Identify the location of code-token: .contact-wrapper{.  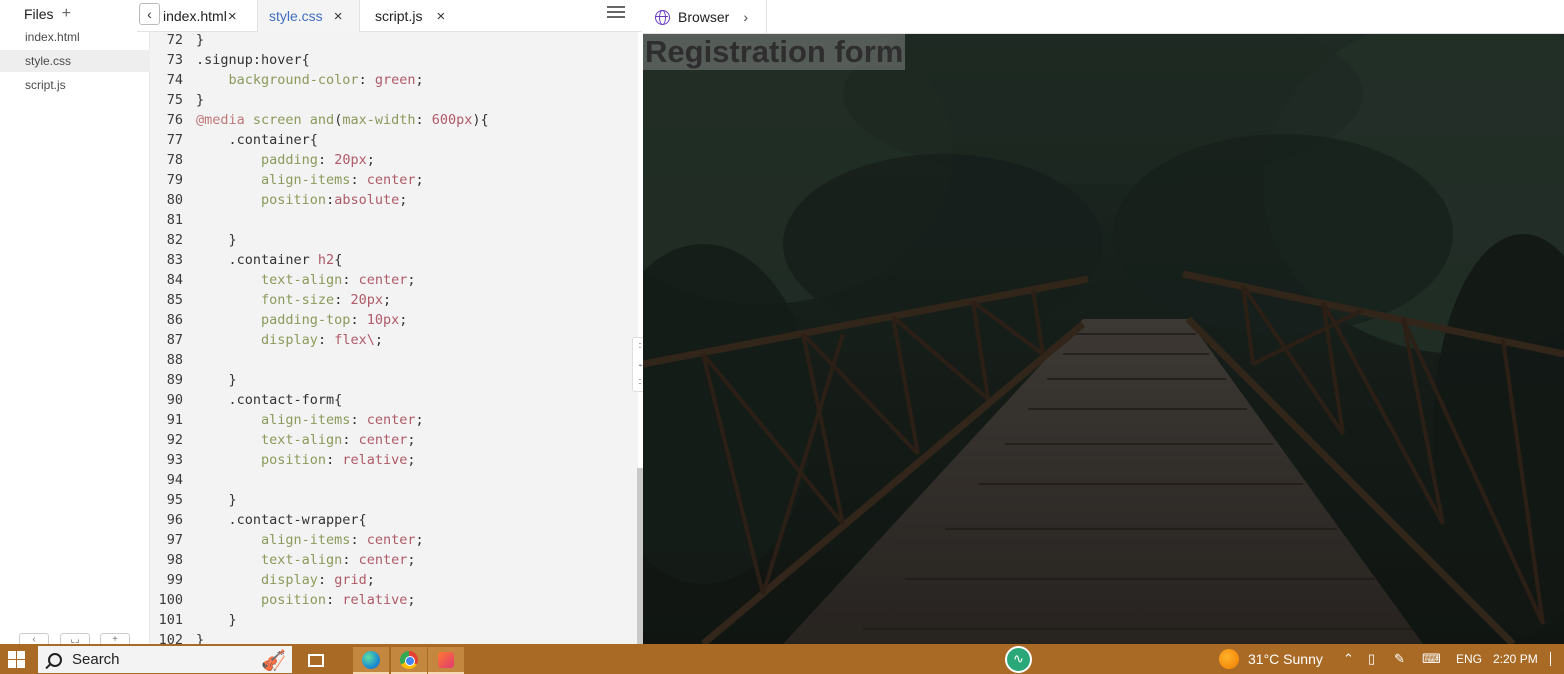
(281, 520).